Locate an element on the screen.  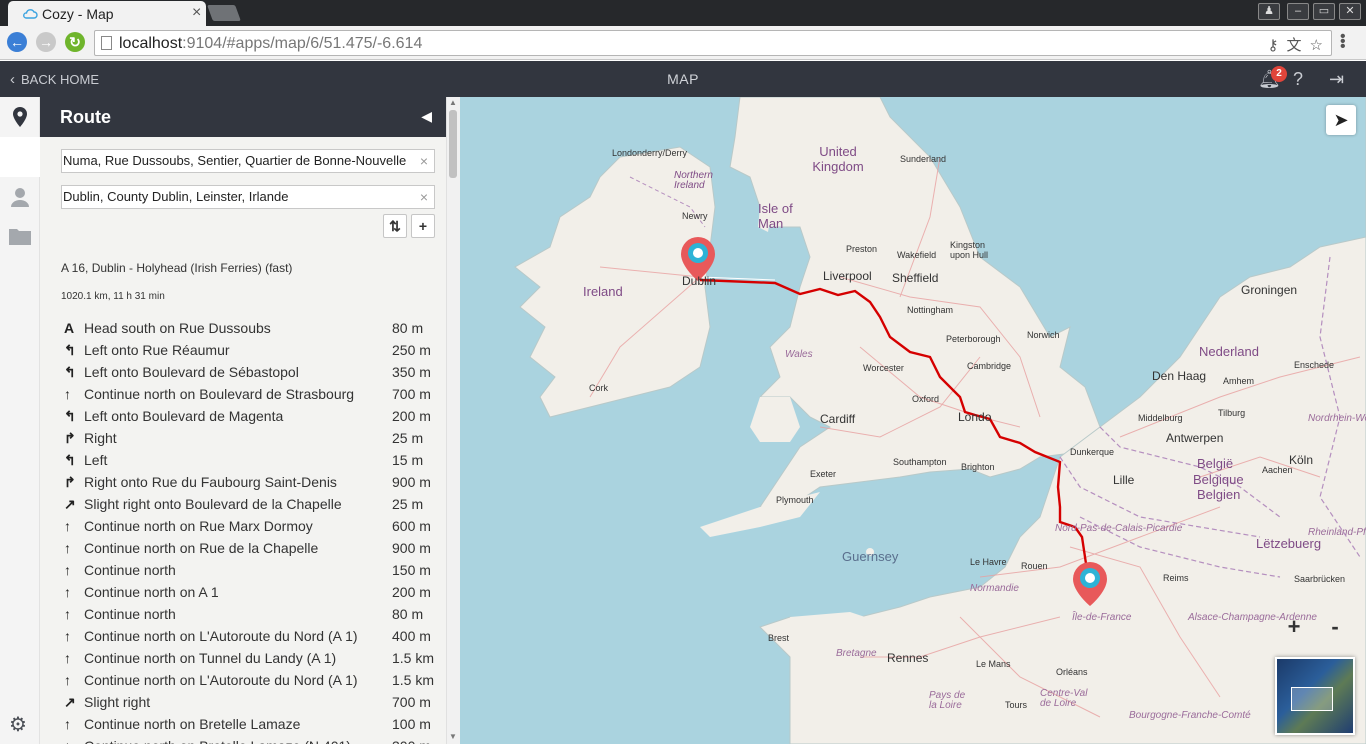
help-icon: ? is located at coordinates (1298, 79).